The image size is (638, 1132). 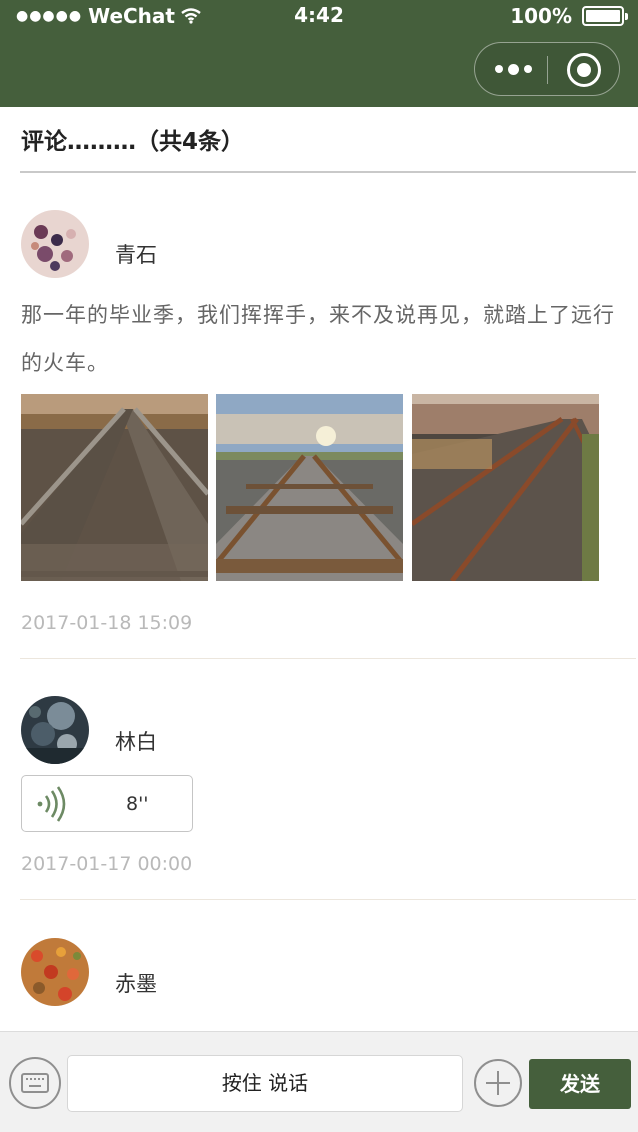 I want to click on battery-percent: 100%, so click(x=541, y=16).